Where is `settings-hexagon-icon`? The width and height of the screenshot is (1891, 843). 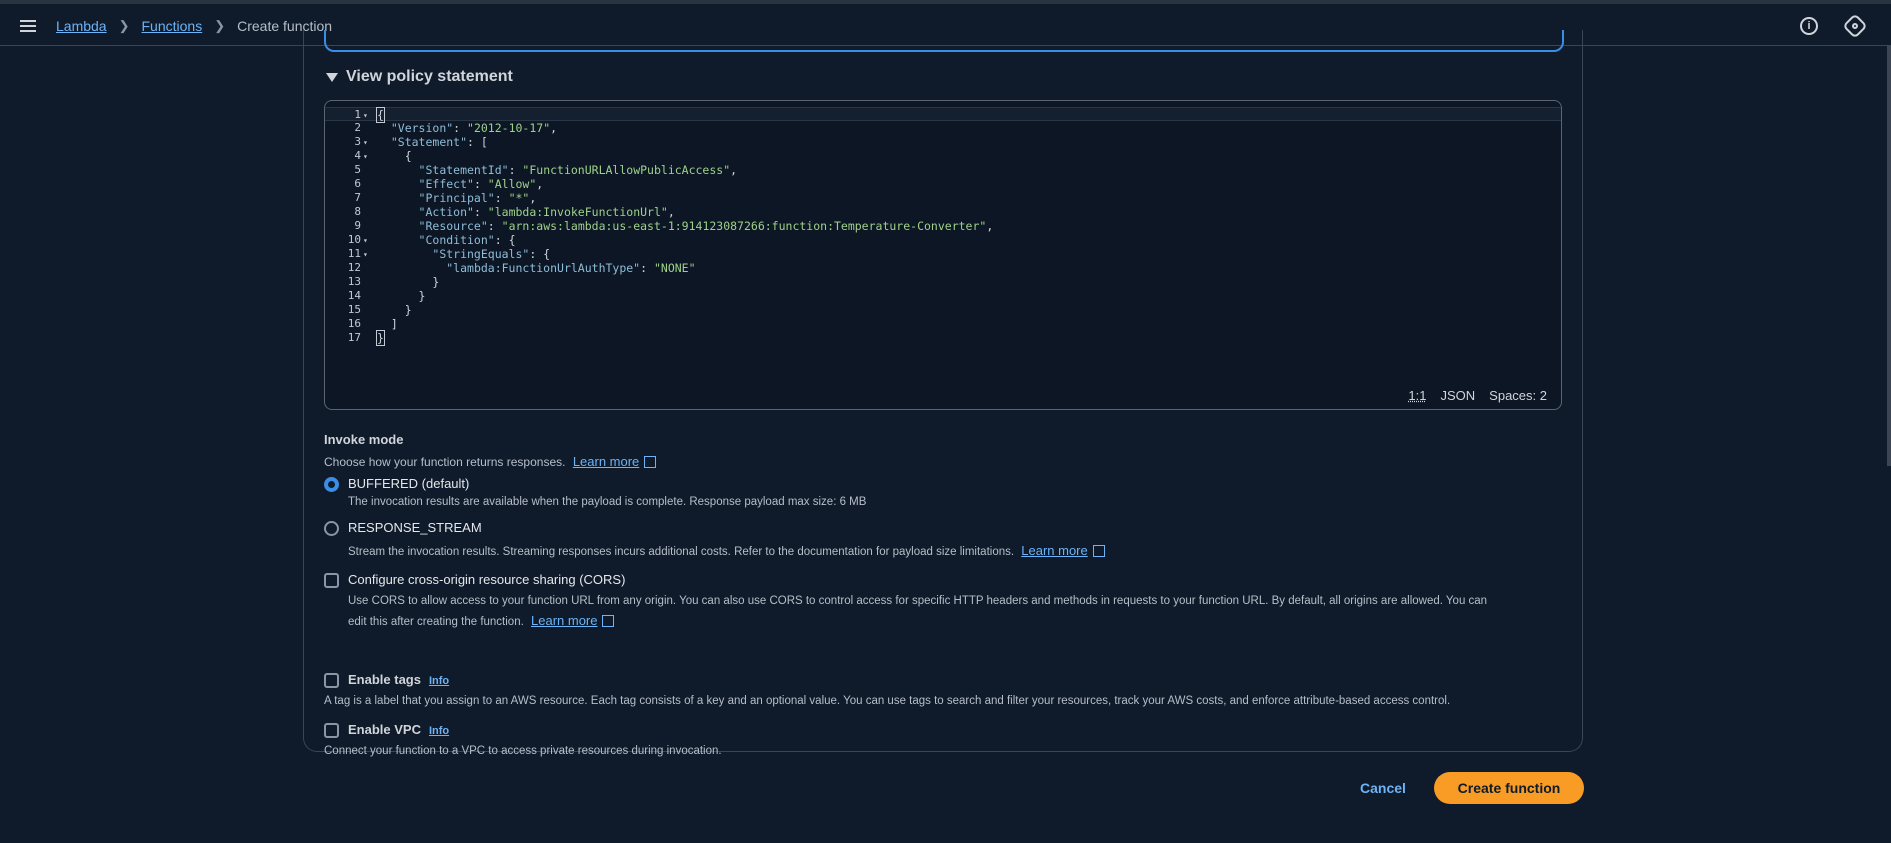 settings-hexagon-icon is located at coordinates (1855, 26).